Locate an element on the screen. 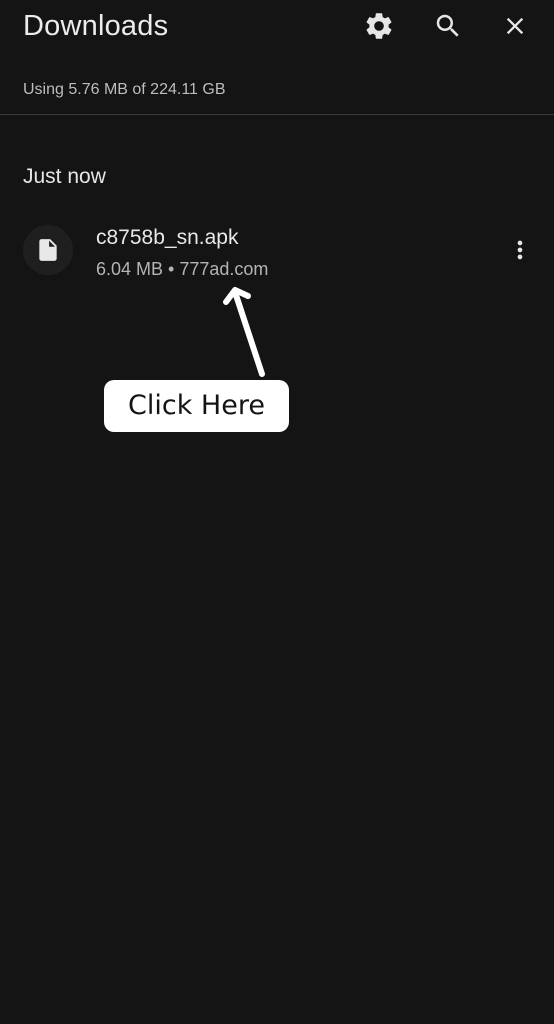 This screenshot has height=1024, width=554. click-here-callout: Click Here is located at coordinates (196, 406).